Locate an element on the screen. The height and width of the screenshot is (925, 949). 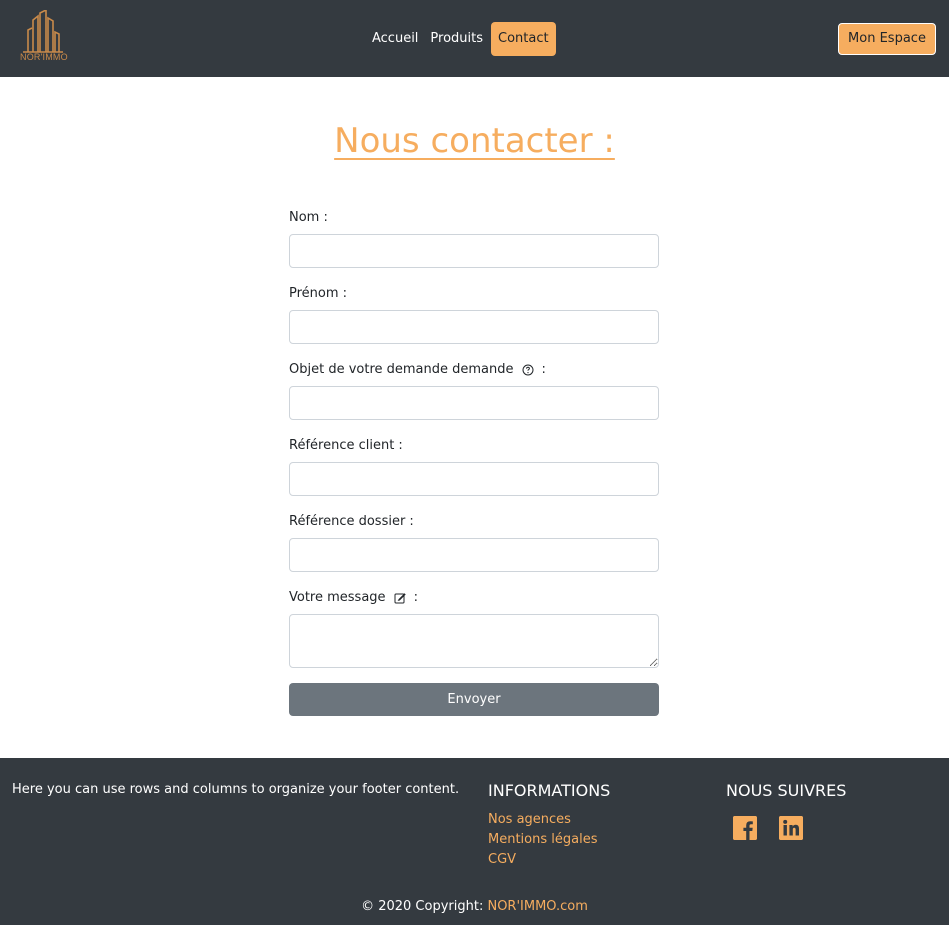
link-mentions-legales: Mentions légales is located at coordinates (542, 840).